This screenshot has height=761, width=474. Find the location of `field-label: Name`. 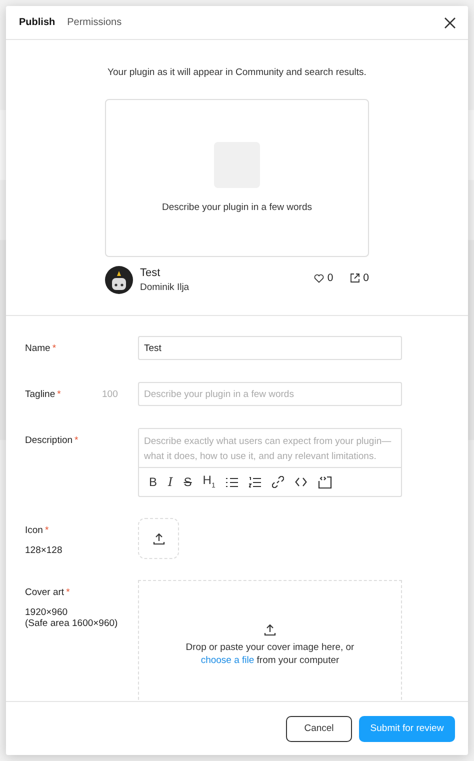

field-label: Name is located at coordinates (37, 348).